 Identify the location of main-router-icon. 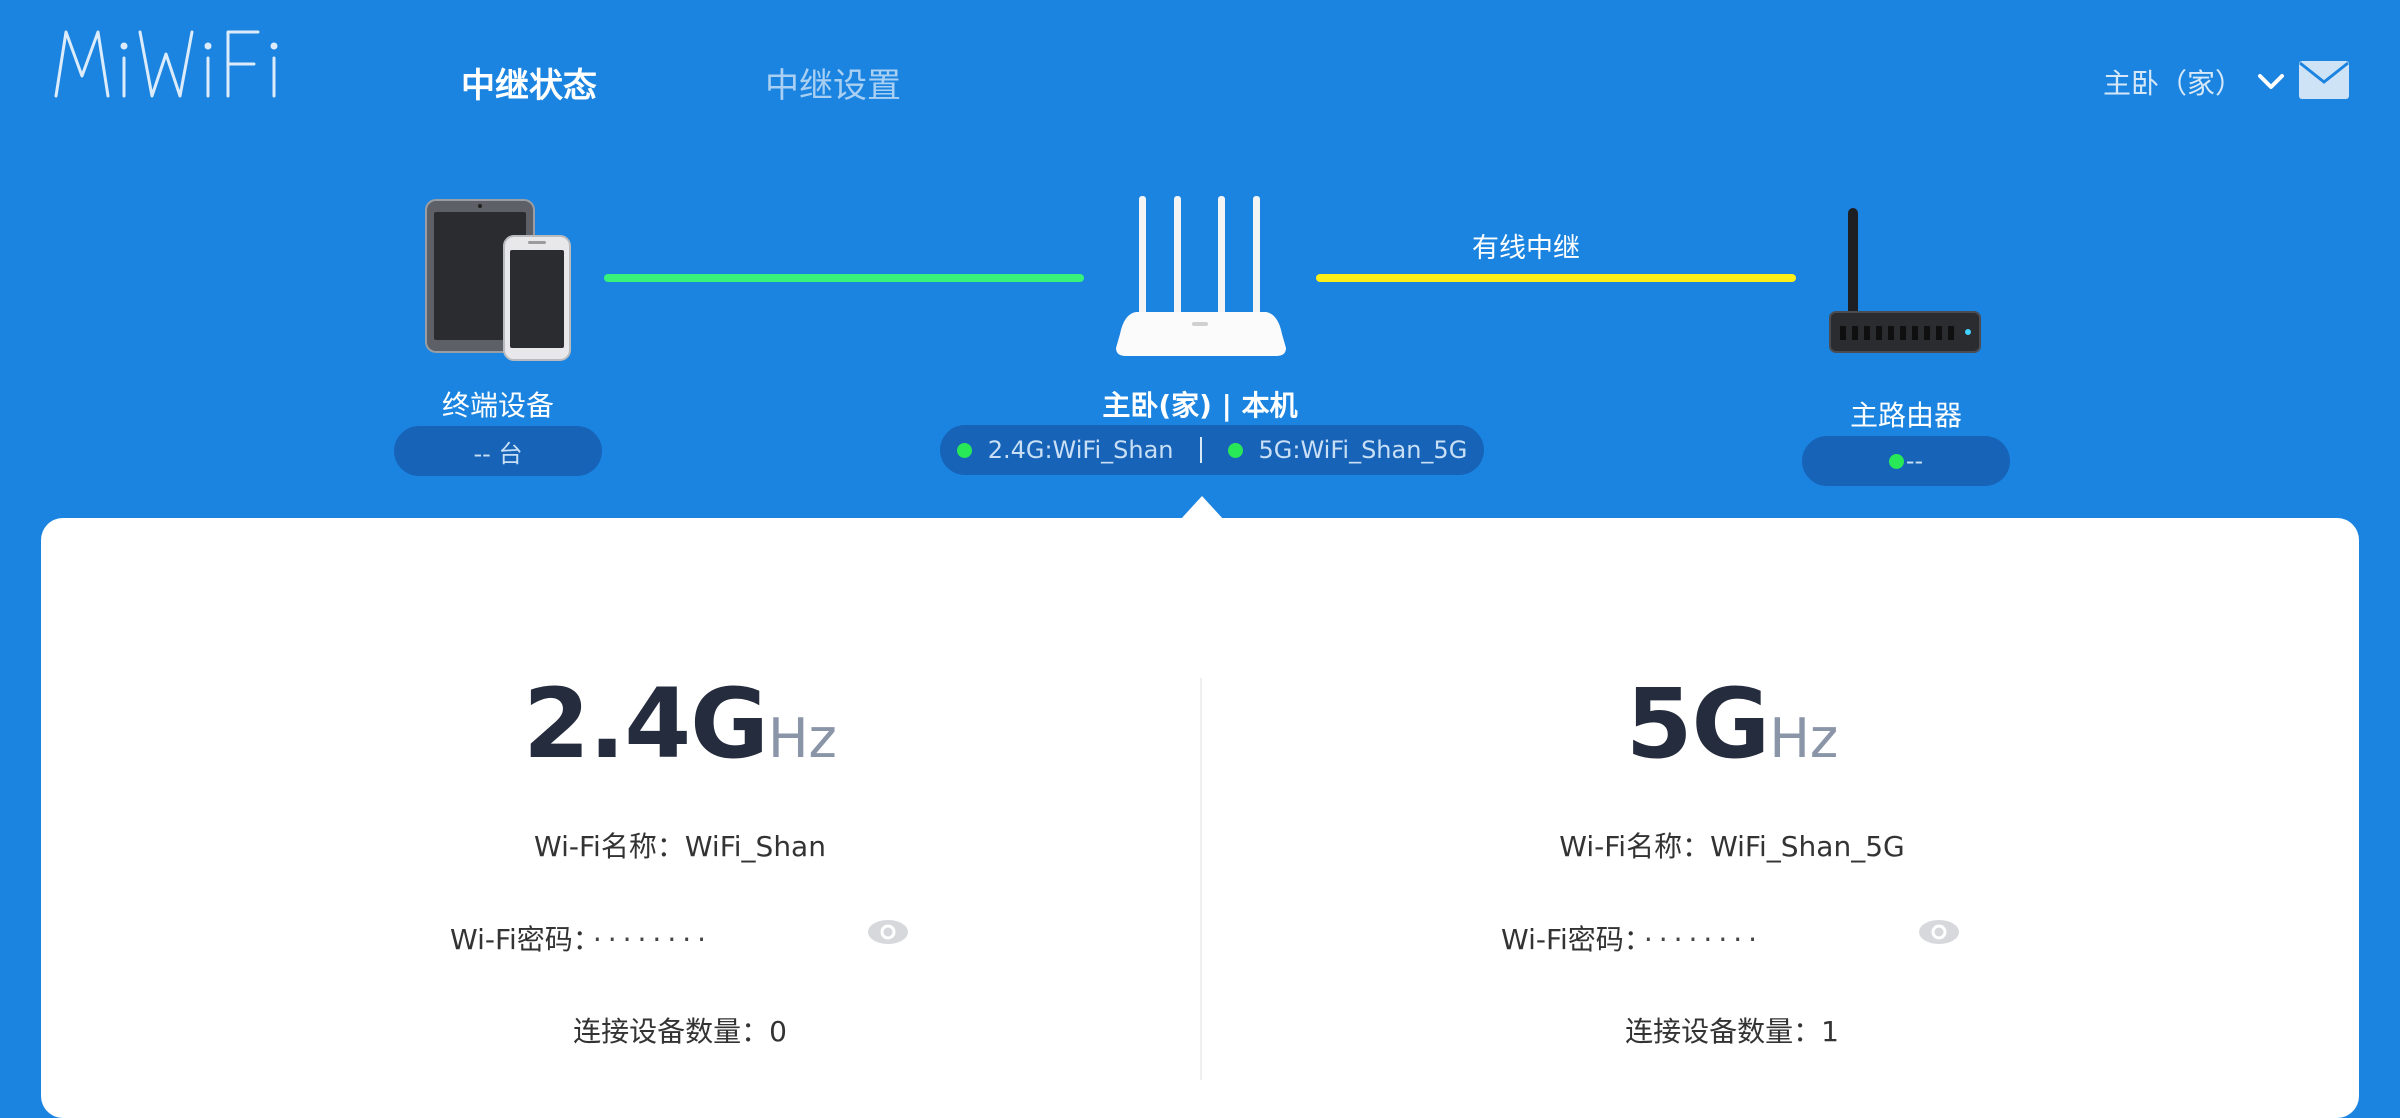
(1905, 280).